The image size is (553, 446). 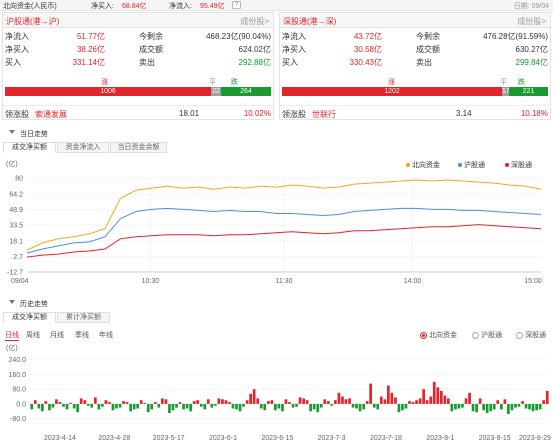 I want to click on sz-leader-name: 世联行, so click(x=324, y=114).